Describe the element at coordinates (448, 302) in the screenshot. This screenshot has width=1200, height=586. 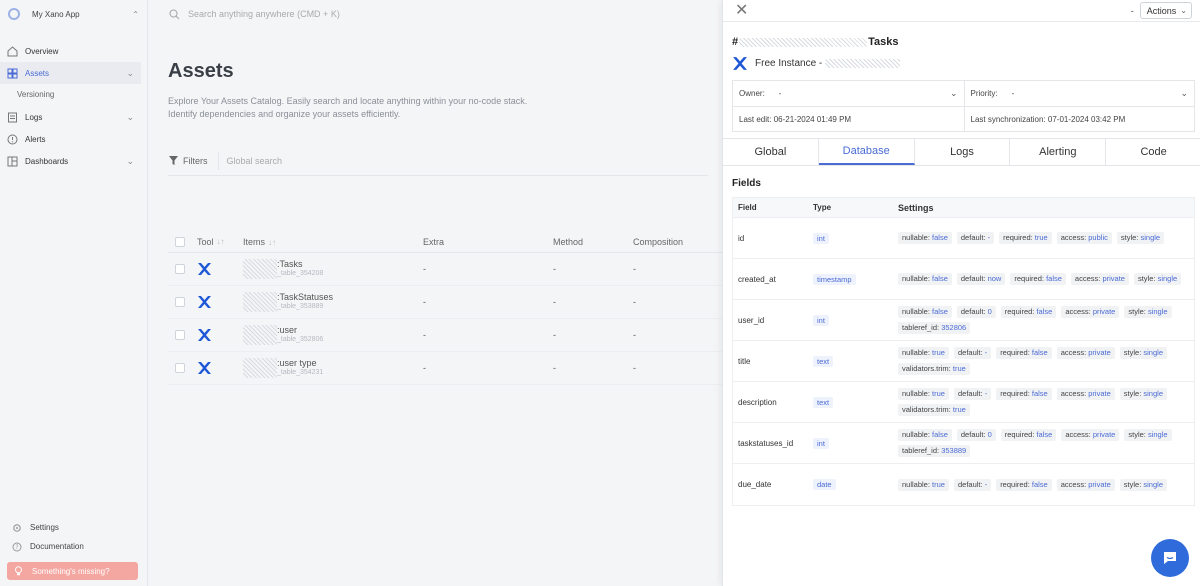
I see `table-row: :TaskStatuses _table_353889- - -` at that location.